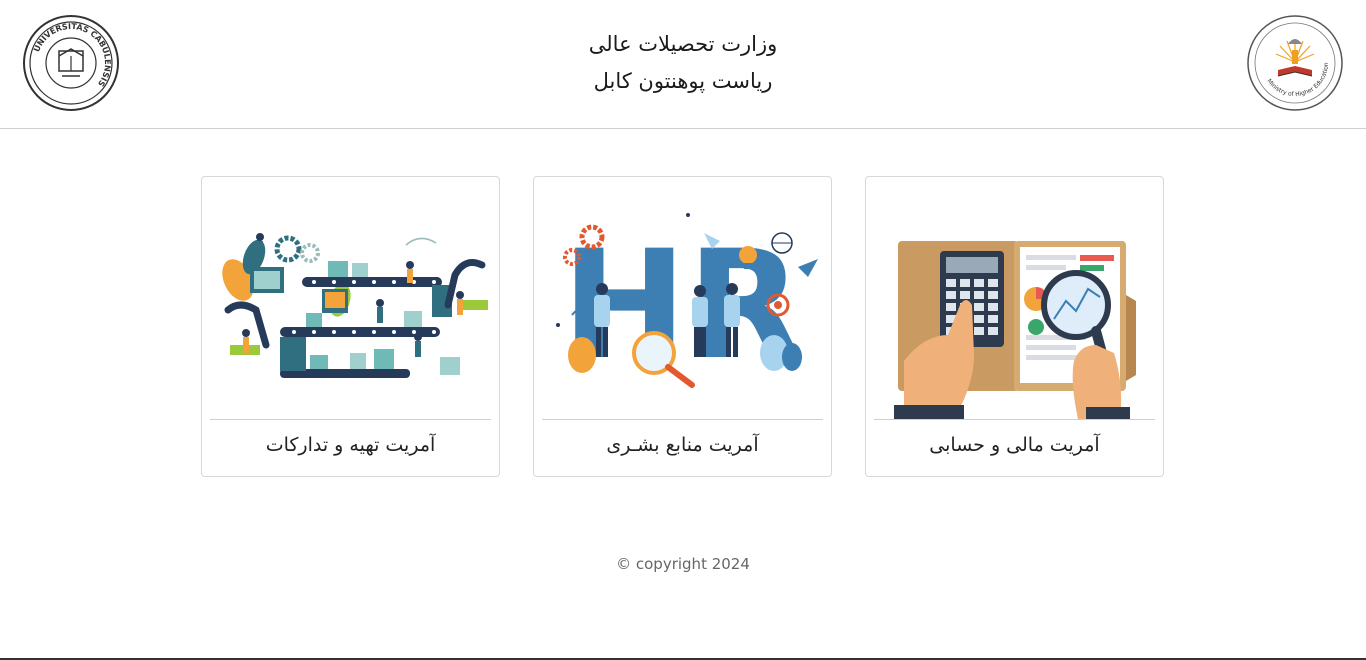 This screenshot has height=660, width=1366. What do you see at coordinates (683, 81) in the screenshot?
I see `university-title: ریاست پوهنتون کابل` at bounding box center [683, 81].